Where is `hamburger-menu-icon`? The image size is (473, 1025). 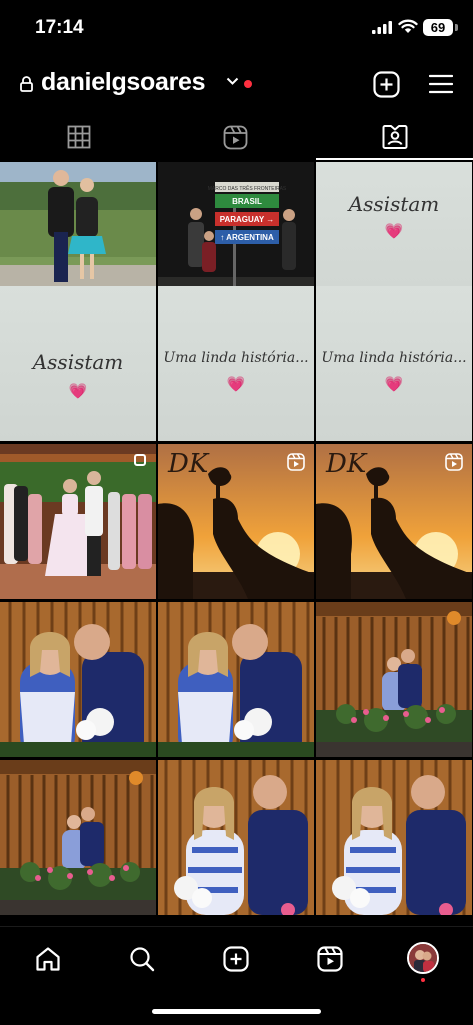
hamburger-menu-icon is located at coordinates (441, 84).